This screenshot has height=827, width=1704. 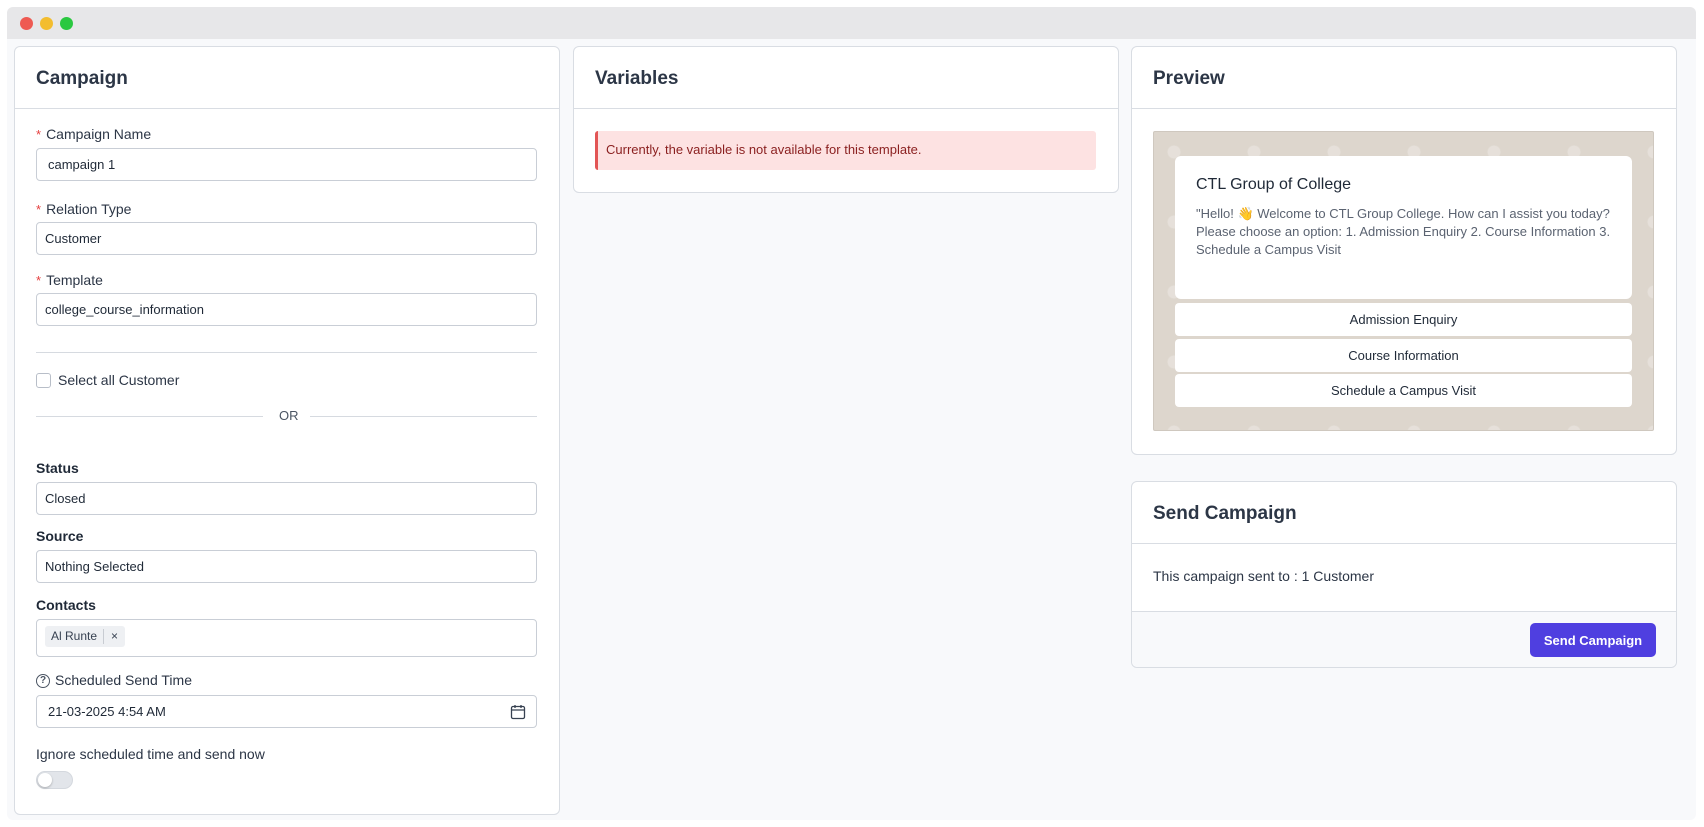 What do you see at coordinates (851, 23) in the screenshot?
I see `window-titlebar` at bounding box center [851, 23].